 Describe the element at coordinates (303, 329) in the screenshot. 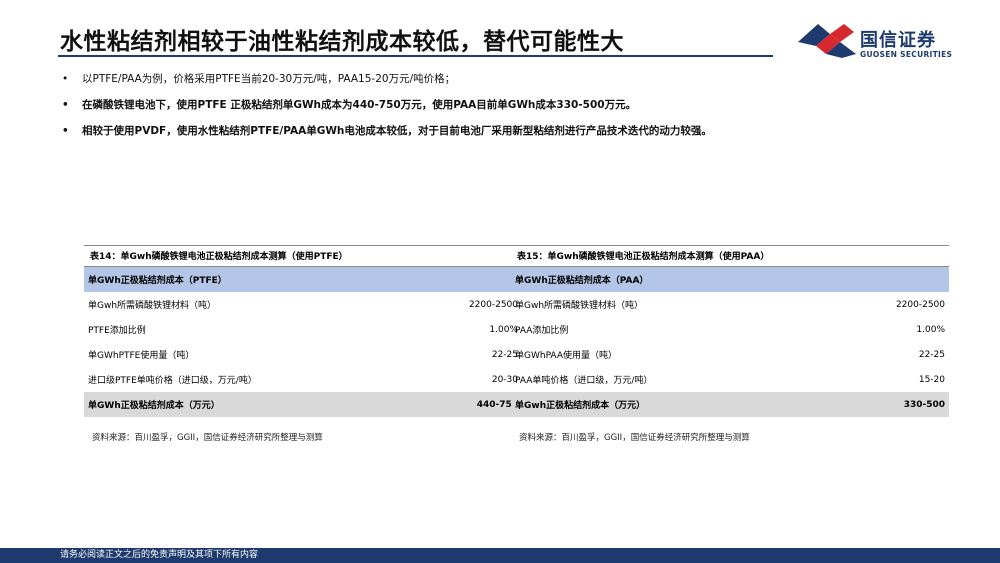

I see `table-row: PTFE添加比例 1.00%` at that location.